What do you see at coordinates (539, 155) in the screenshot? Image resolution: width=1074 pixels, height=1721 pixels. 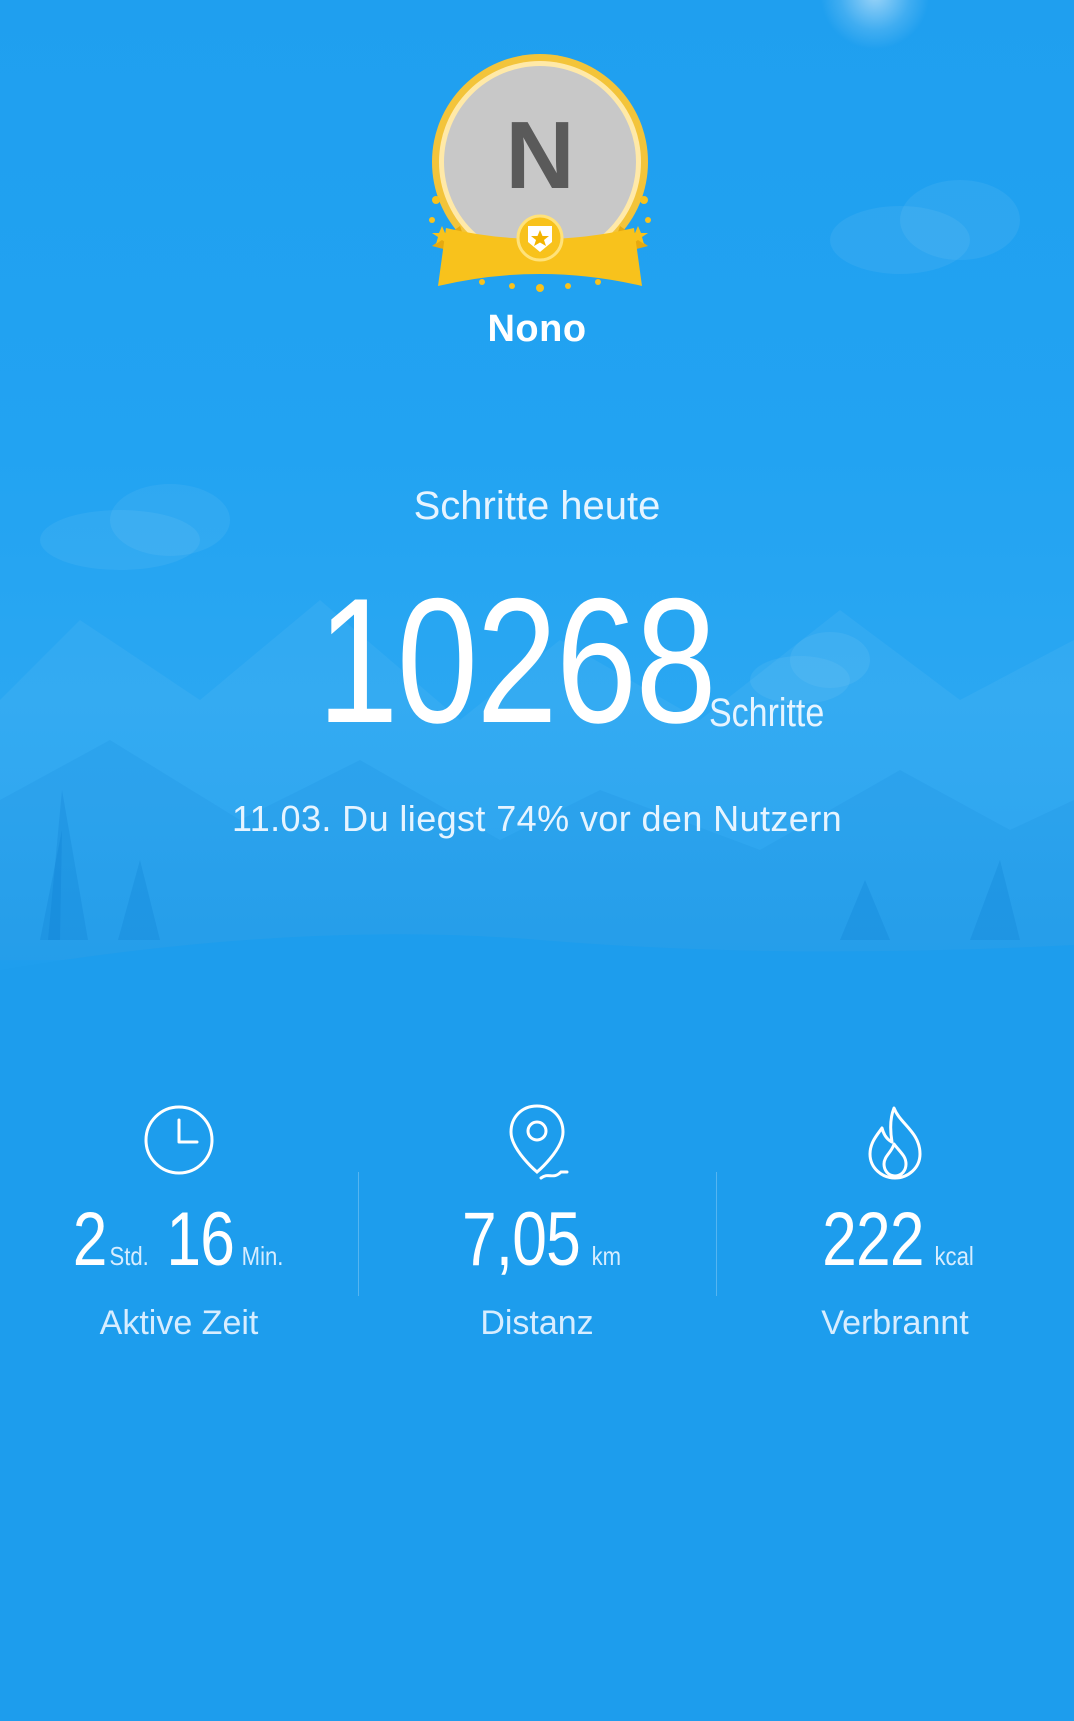 I see `avatar-initial: N` at bounding box center [539, 155].